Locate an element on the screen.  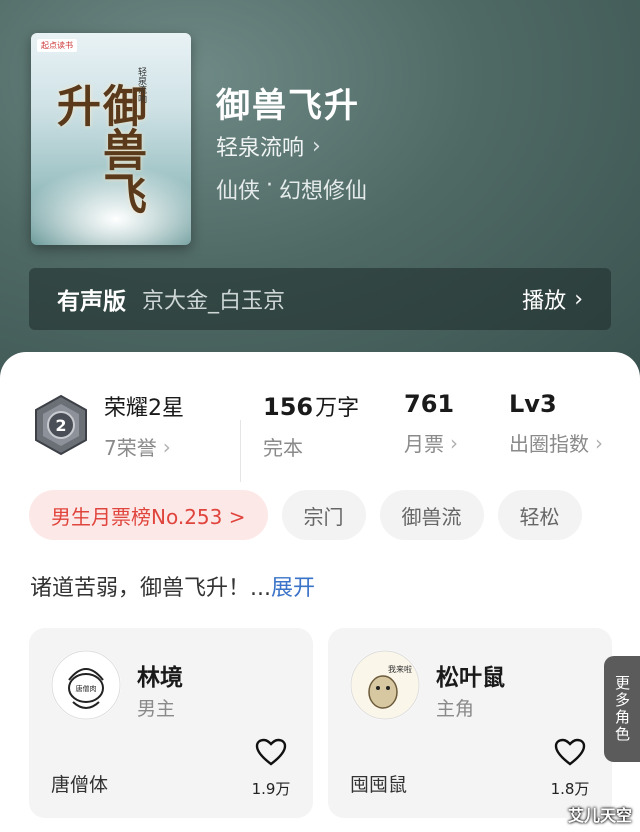
like-button: 1.9万 is located at coordinates (271, 768).